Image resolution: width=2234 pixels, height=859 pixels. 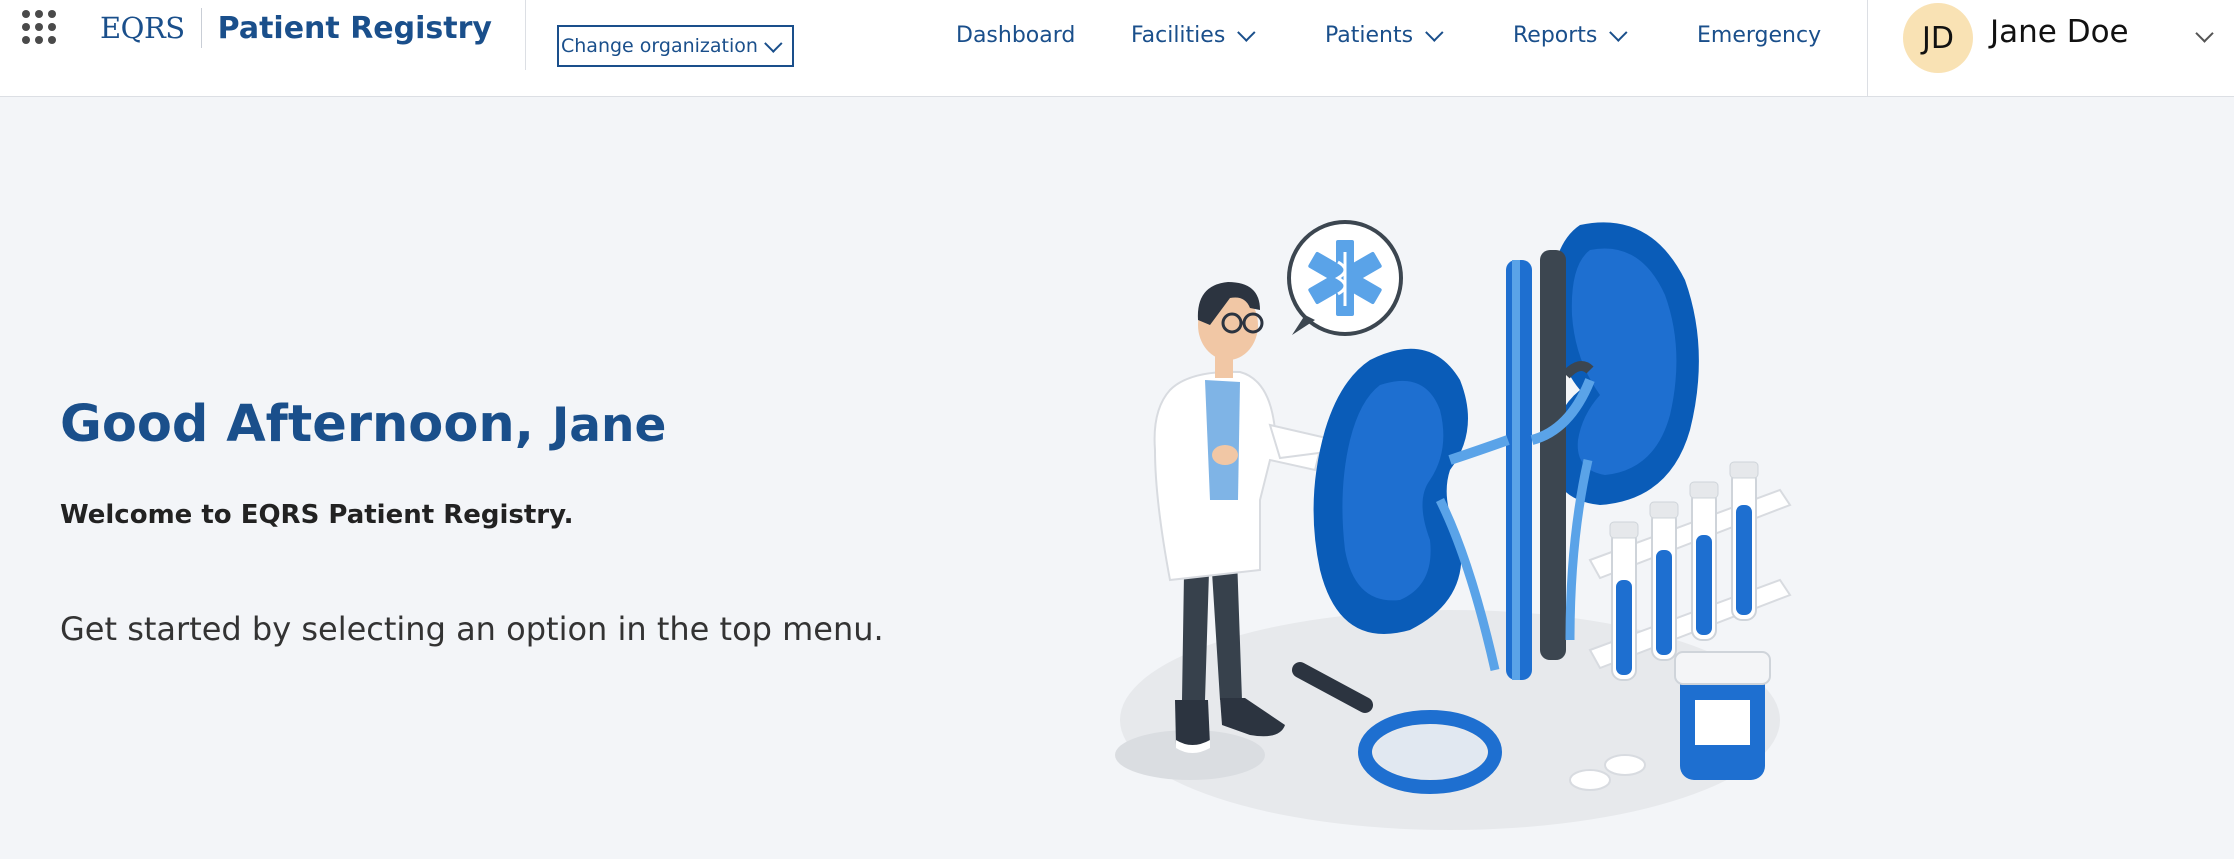 I want to click on nav-reports: Reports, so click(x=1570, y=35).